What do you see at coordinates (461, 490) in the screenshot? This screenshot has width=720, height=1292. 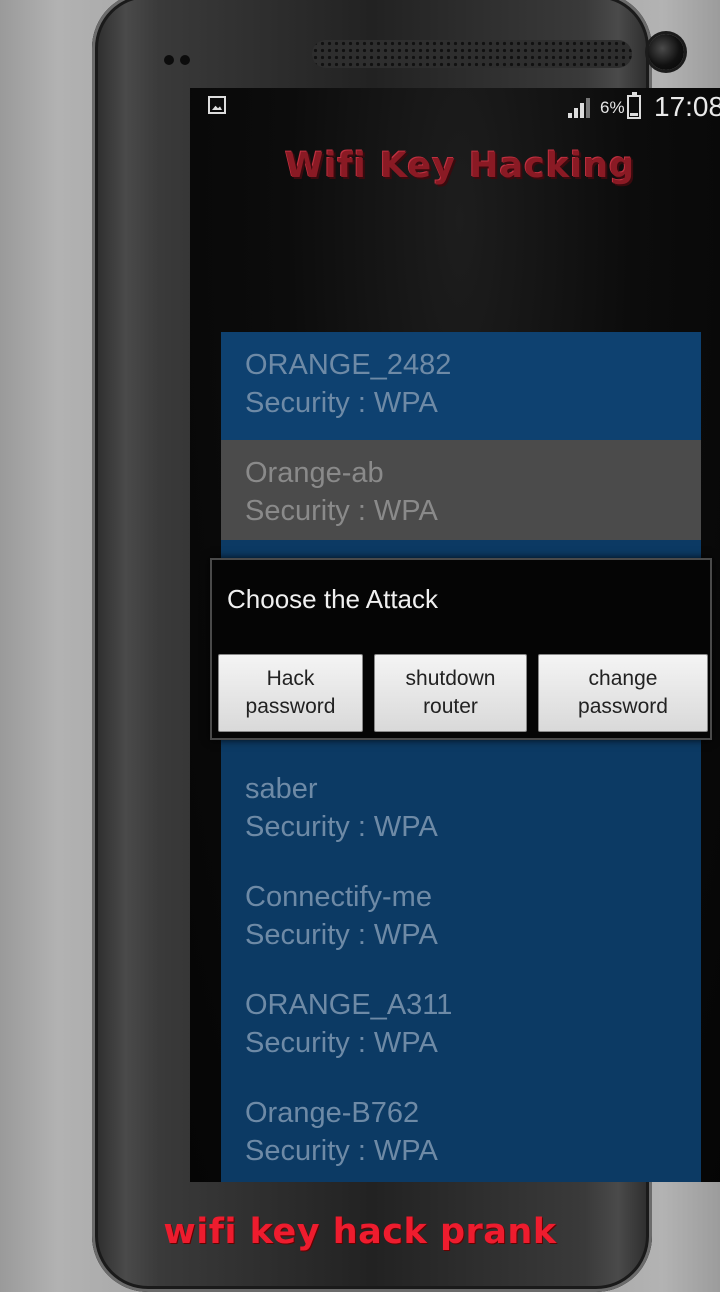 I see `network-item-selected: Orange-ab Security : WPA` at bounding box center [461, 490].